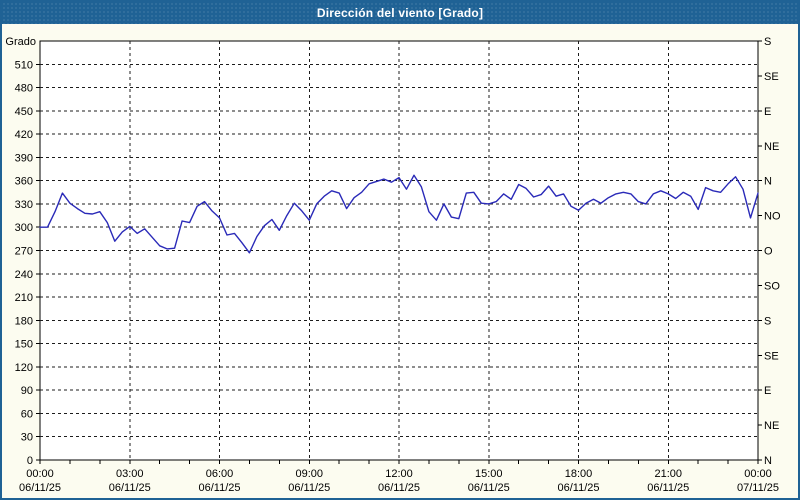 This screenshot has height=500, width=800. I want to click on chart-title: Dirección del viento [Grado], so click(400, 13).